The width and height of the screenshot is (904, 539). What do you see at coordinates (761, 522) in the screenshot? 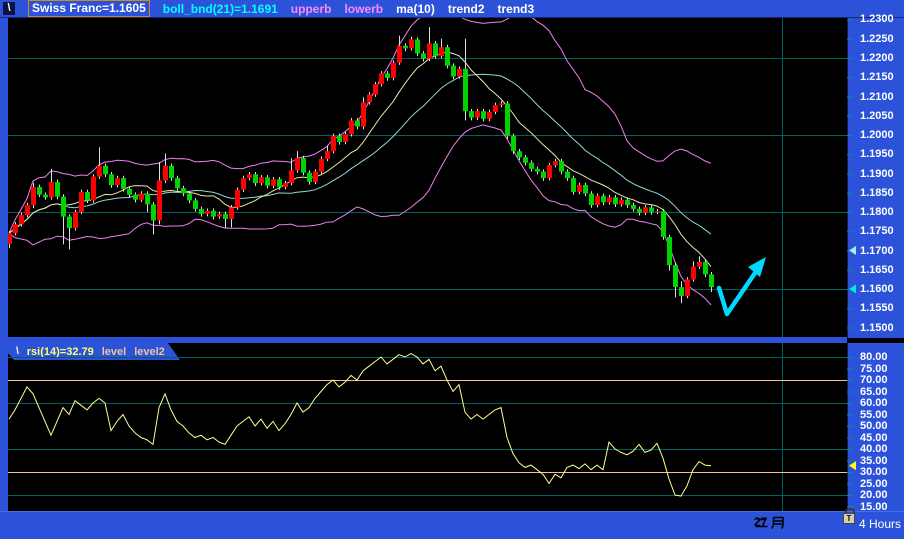
I see `day-label: 27` at bounding box center [761, 522].